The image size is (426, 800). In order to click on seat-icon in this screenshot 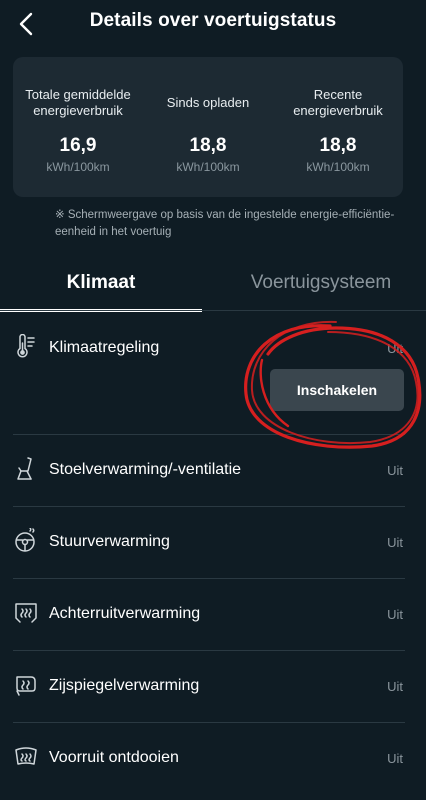, I will do `click(26, 469)`.